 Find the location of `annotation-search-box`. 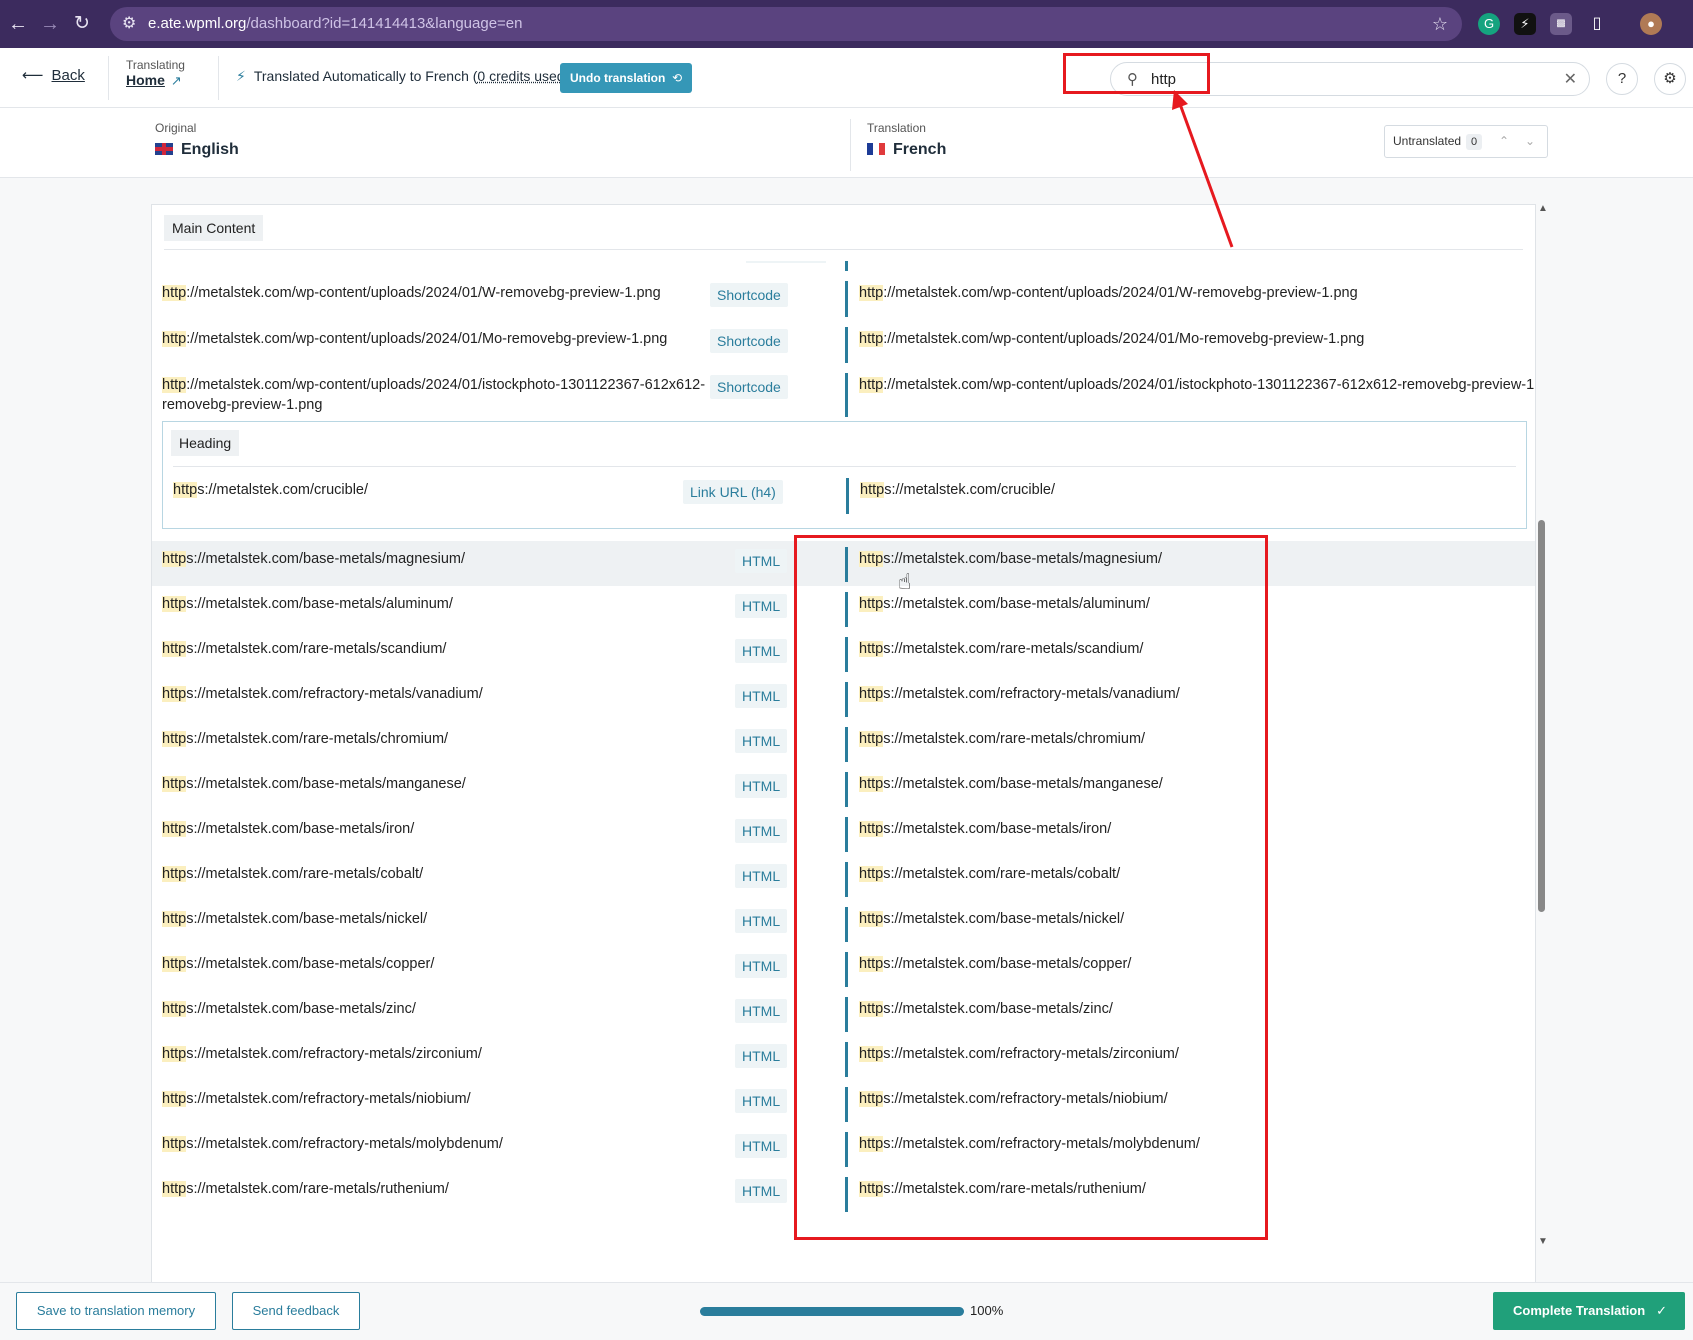

annotation-search-box is located at coordinates (1136, 73).